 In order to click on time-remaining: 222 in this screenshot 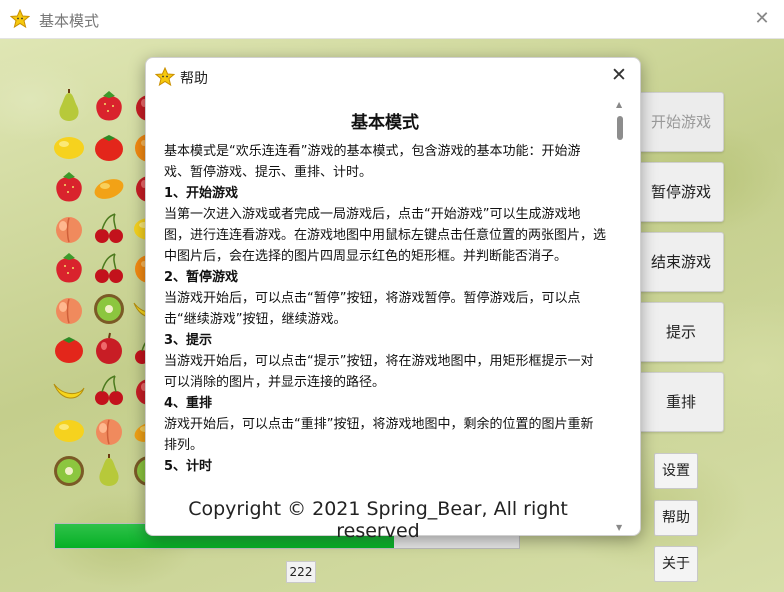, I will do `click(301, 572)`.